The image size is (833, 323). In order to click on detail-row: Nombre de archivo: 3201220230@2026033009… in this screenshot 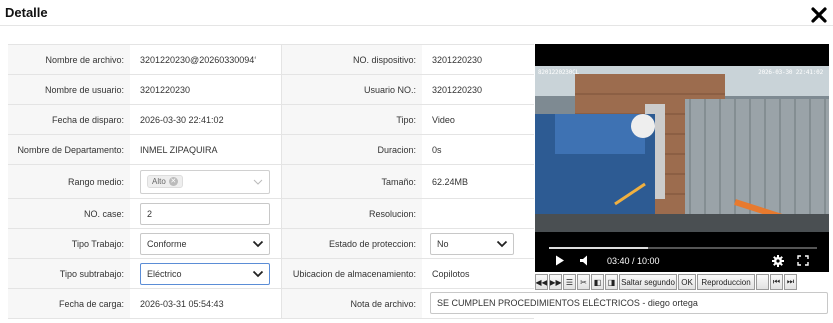, I will do `click(271, 60)`.